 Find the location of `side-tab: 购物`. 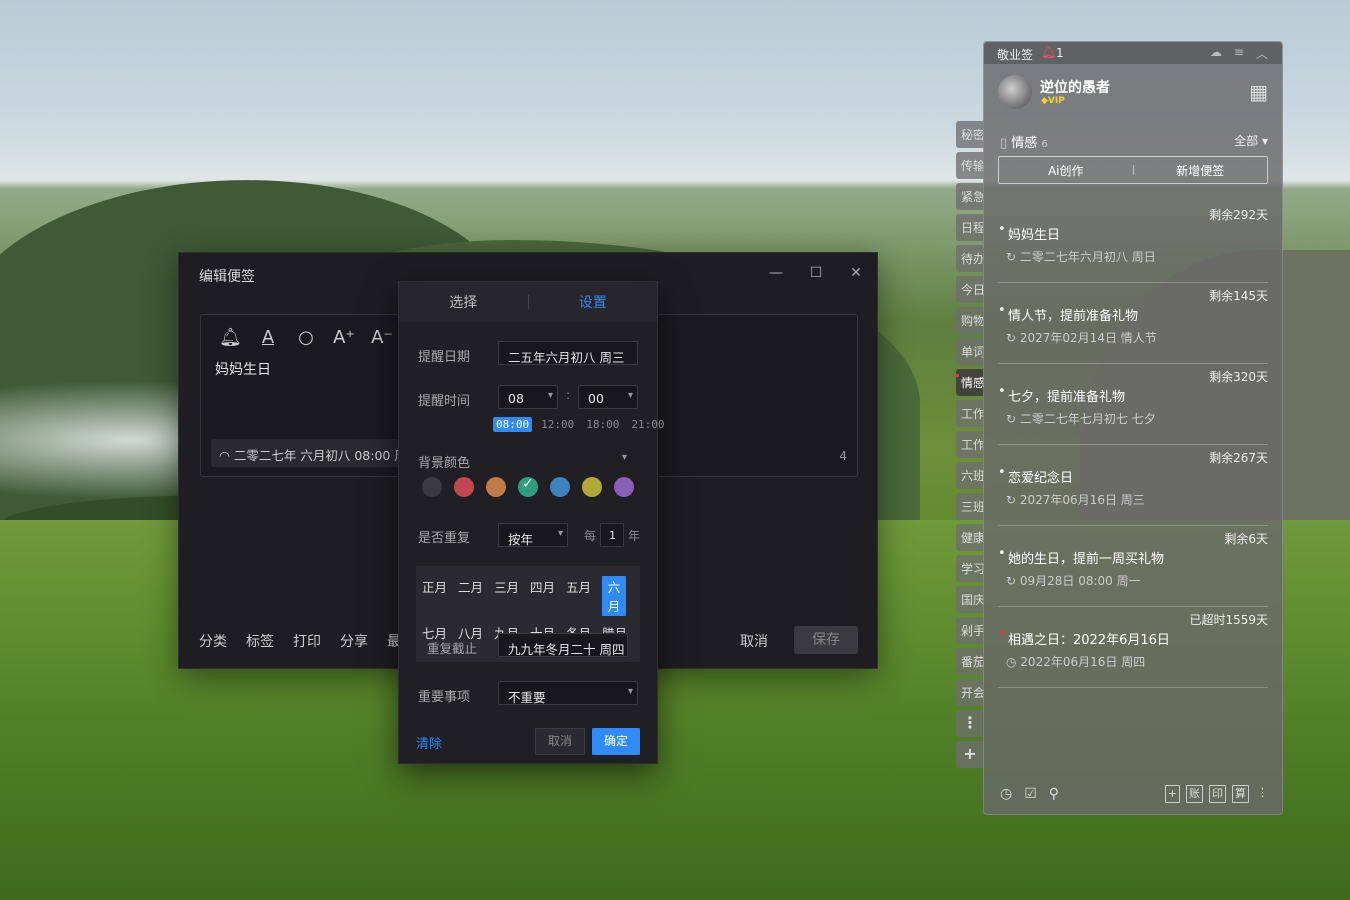

side-tab: 购物 is located at coordinates (970, 320).